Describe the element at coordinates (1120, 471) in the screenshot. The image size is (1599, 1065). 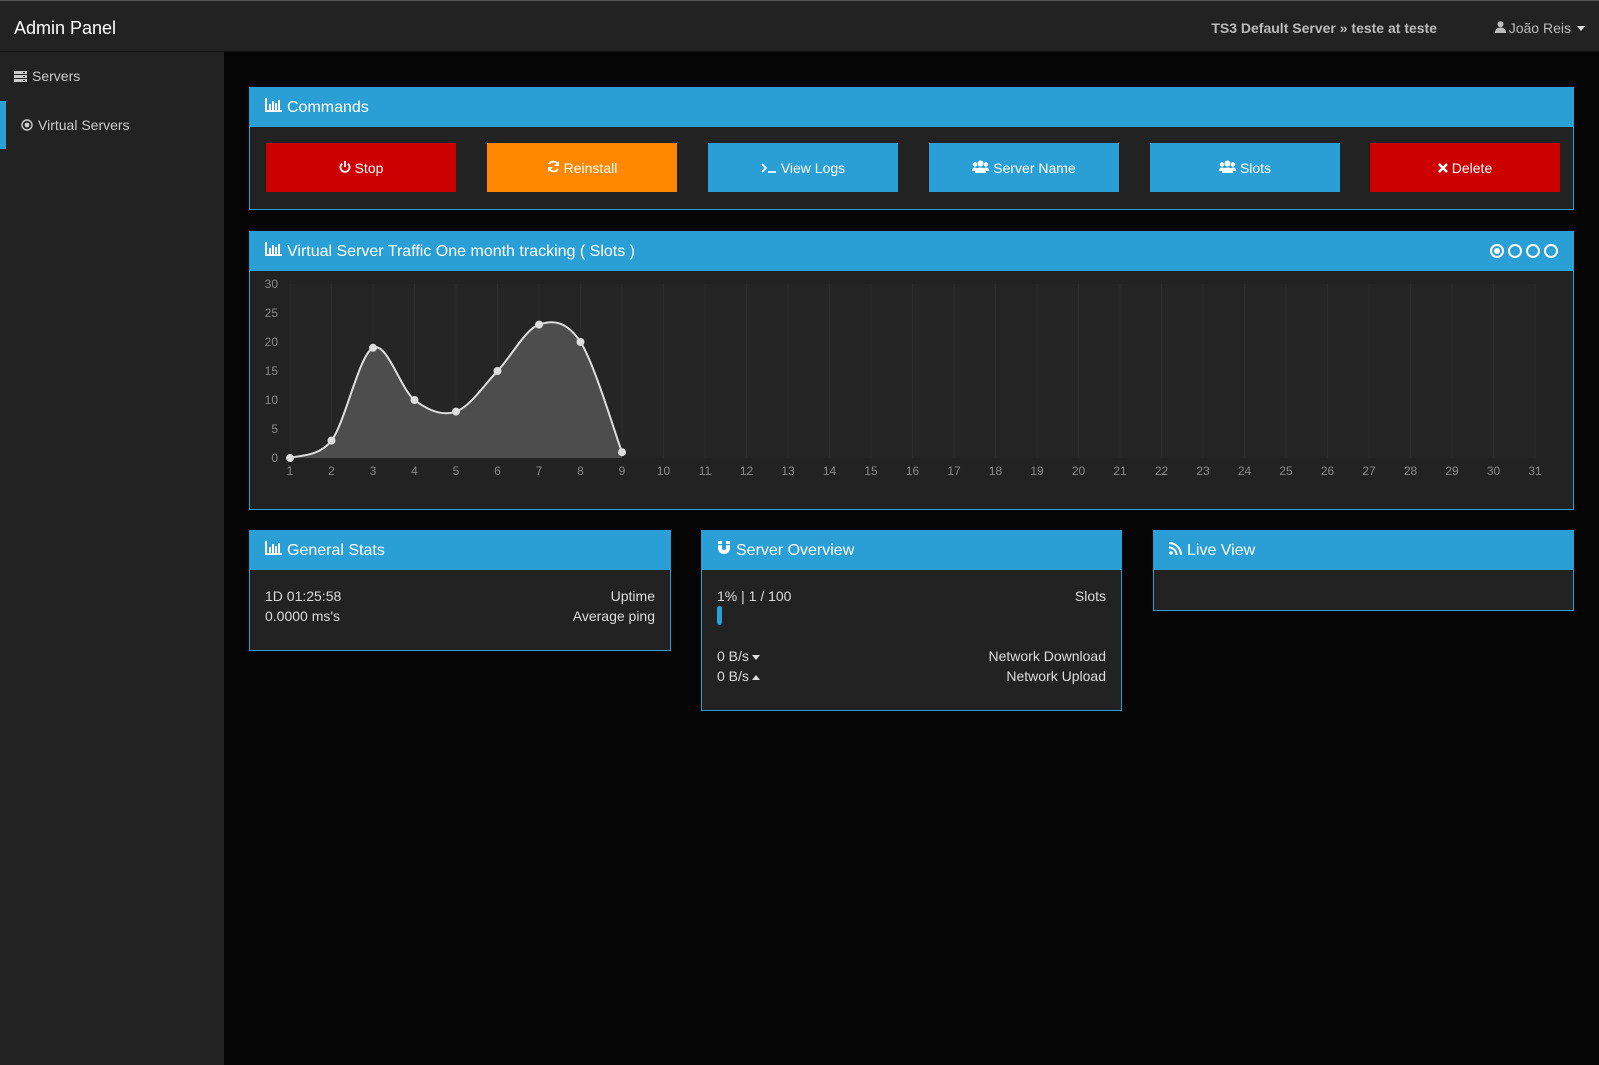
I see `chart-x-tick-label: 21` at that location.